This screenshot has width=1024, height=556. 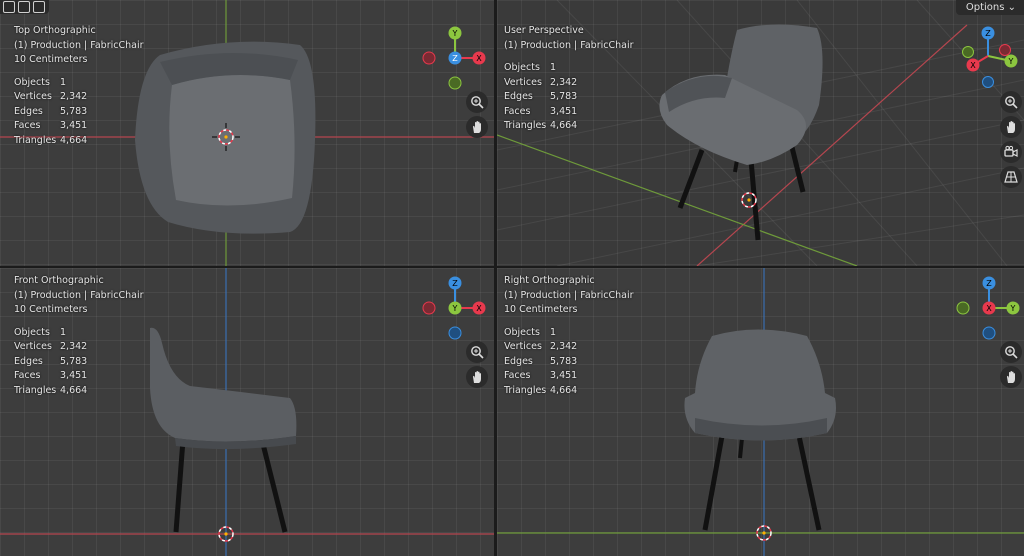 What do you see at coordinates (989, 7) in the screenshot?
I see `options-dropdown: Options ⌄` at bounding box center [989, 7].